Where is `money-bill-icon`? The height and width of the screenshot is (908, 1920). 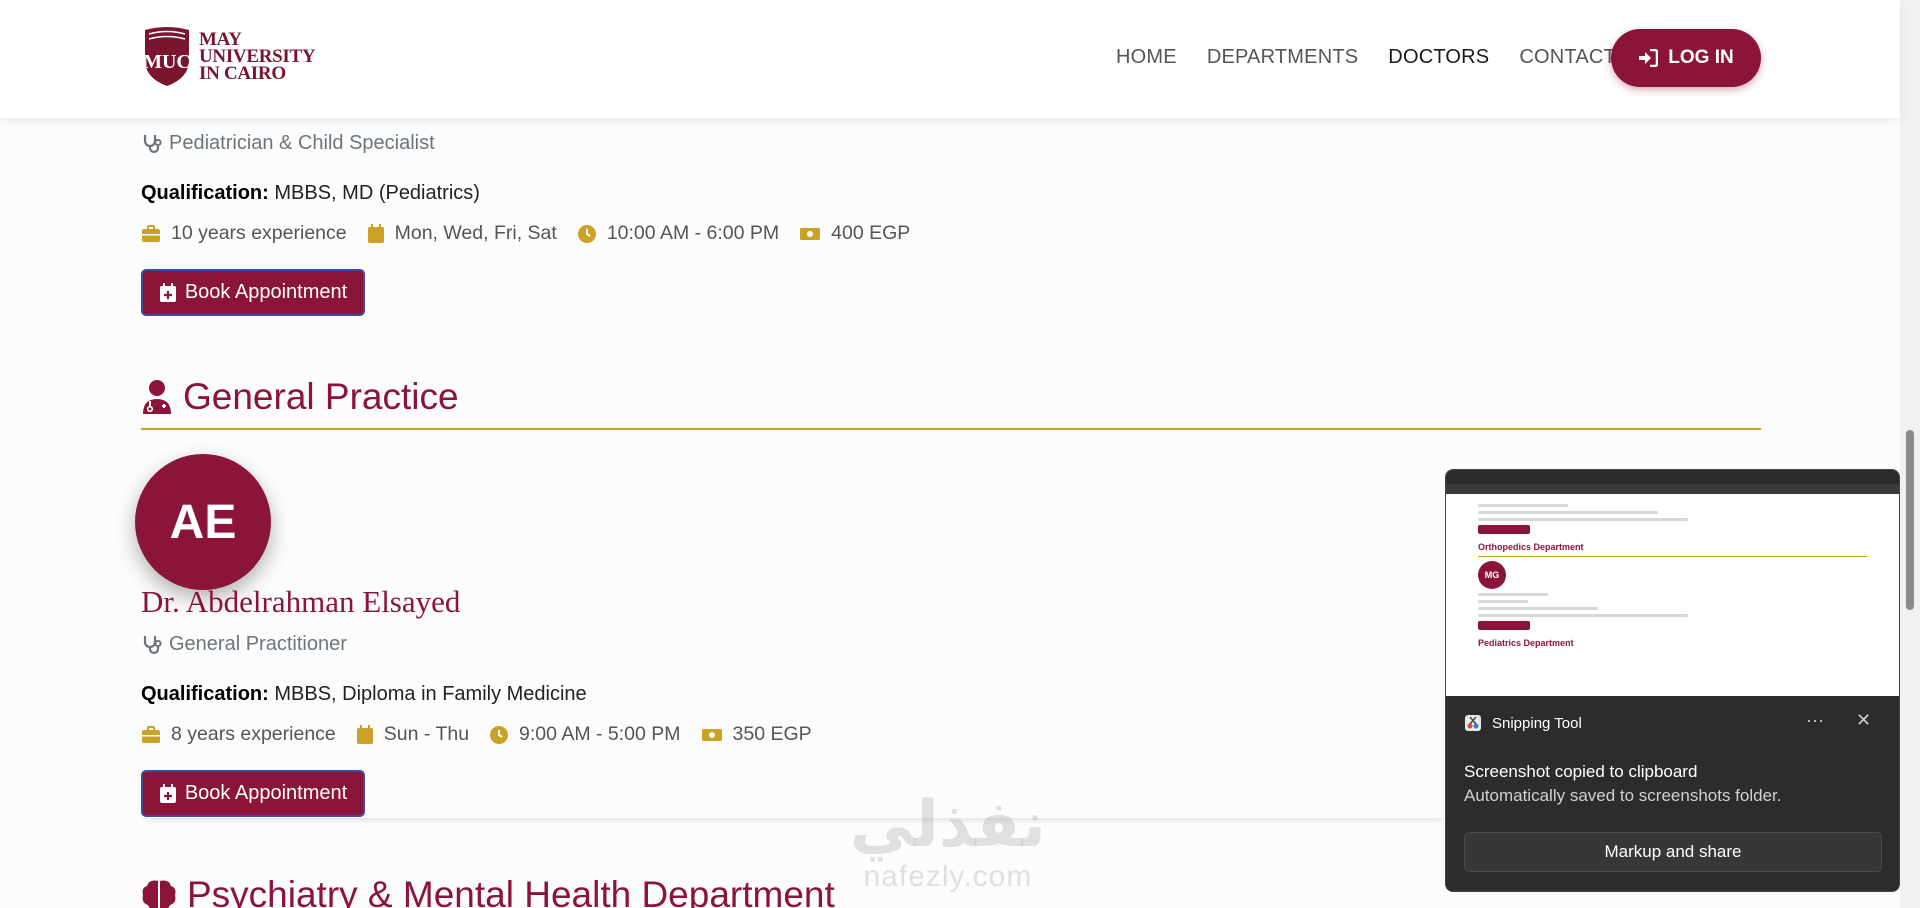 money-bill-icon is located at coordinates (810, 233).